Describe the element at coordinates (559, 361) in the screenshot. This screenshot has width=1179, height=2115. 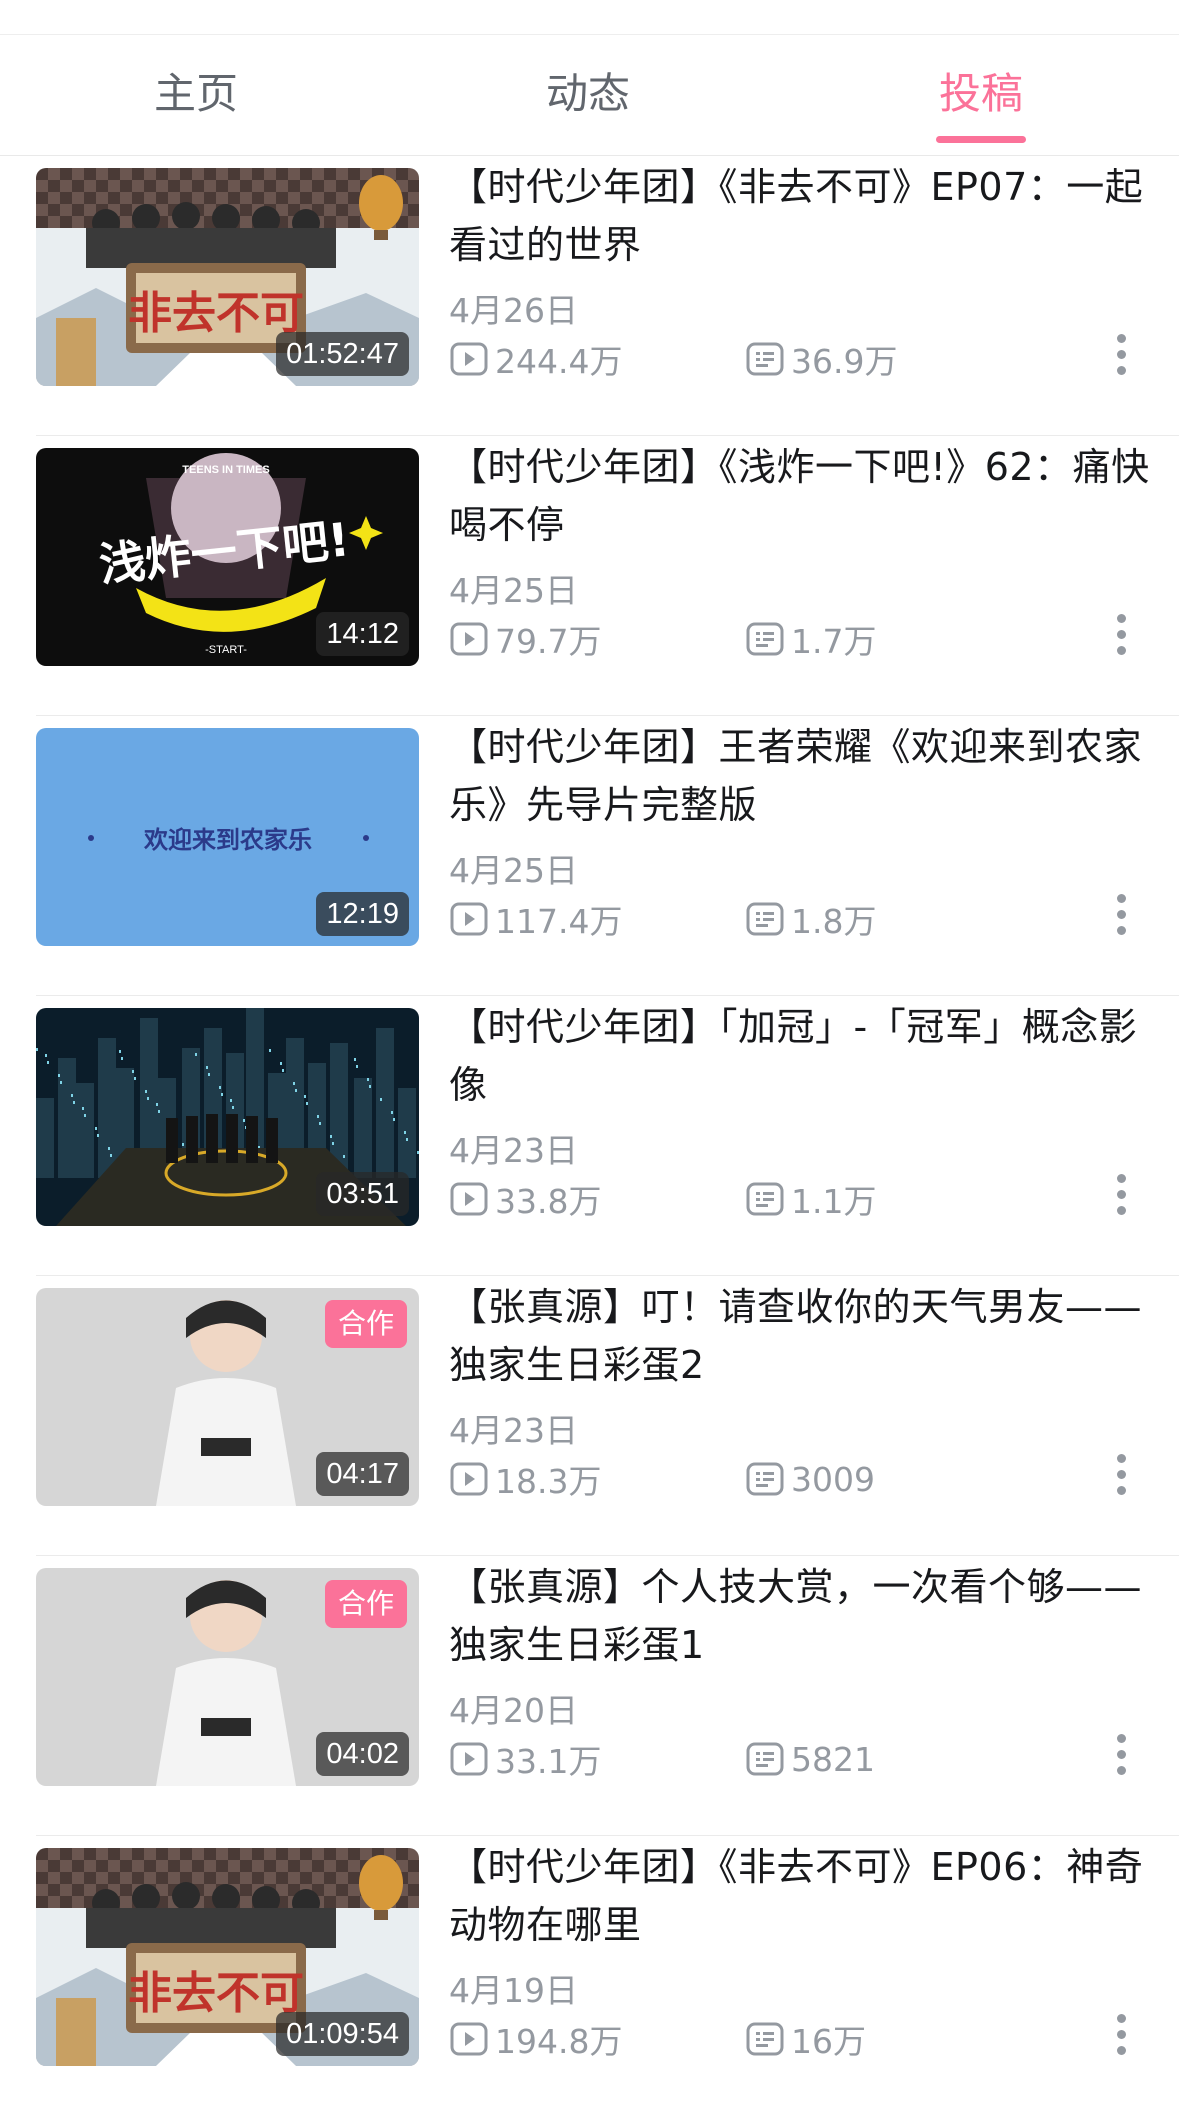
I see `view-count-value: 244.4万` at that location.